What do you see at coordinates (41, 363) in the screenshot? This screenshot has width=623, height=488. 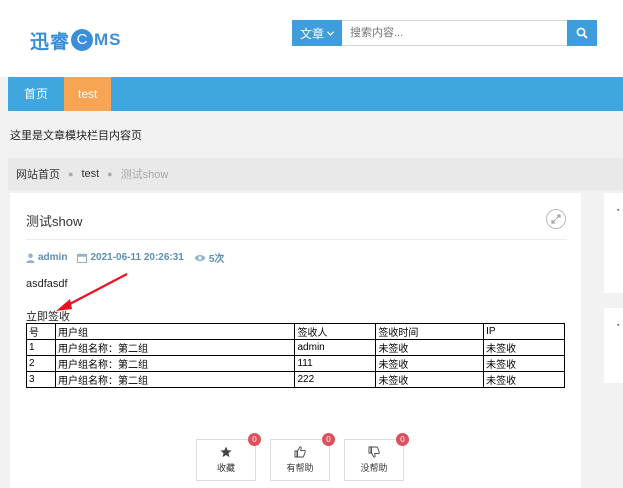 I see `table-cell: 2` at bounding box center [41, 363].